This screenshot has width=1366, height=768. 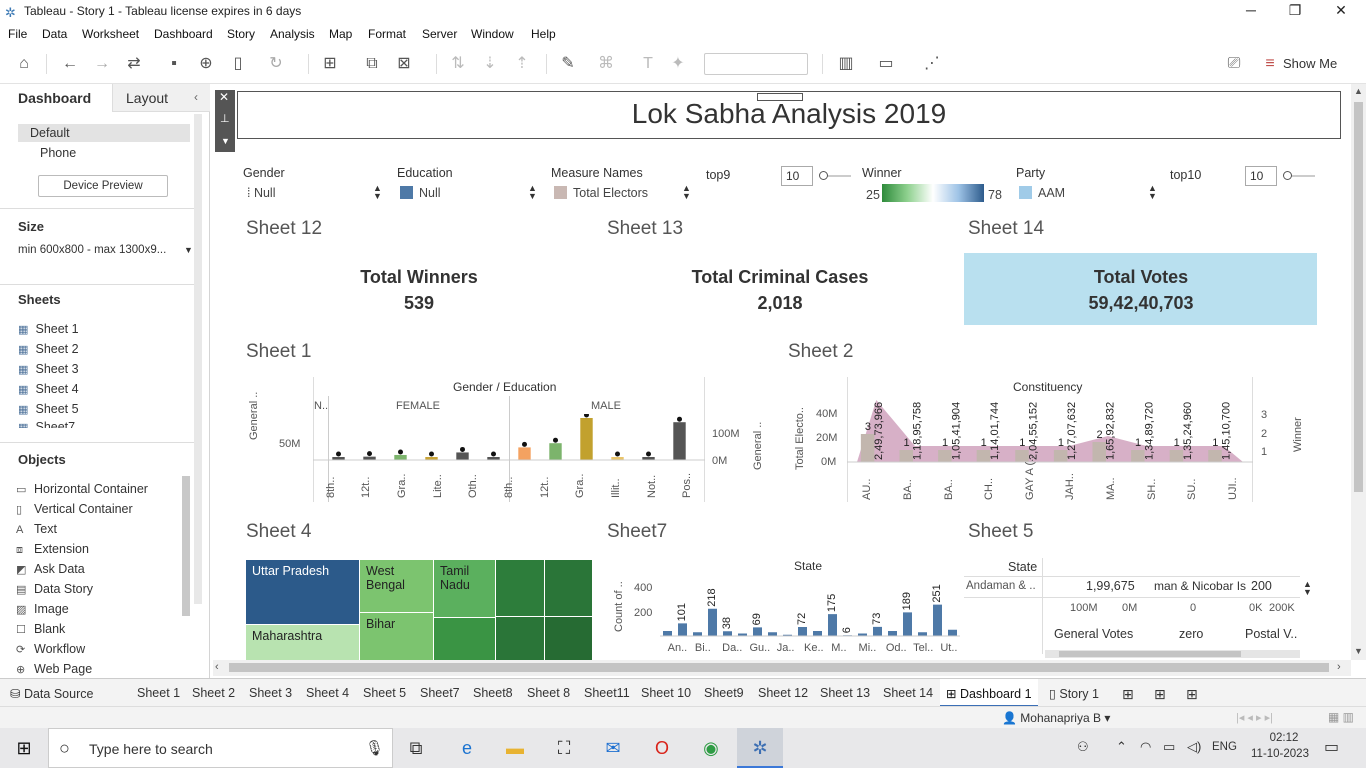 I want to click on menu-file: File, so click(x=17, y=34).